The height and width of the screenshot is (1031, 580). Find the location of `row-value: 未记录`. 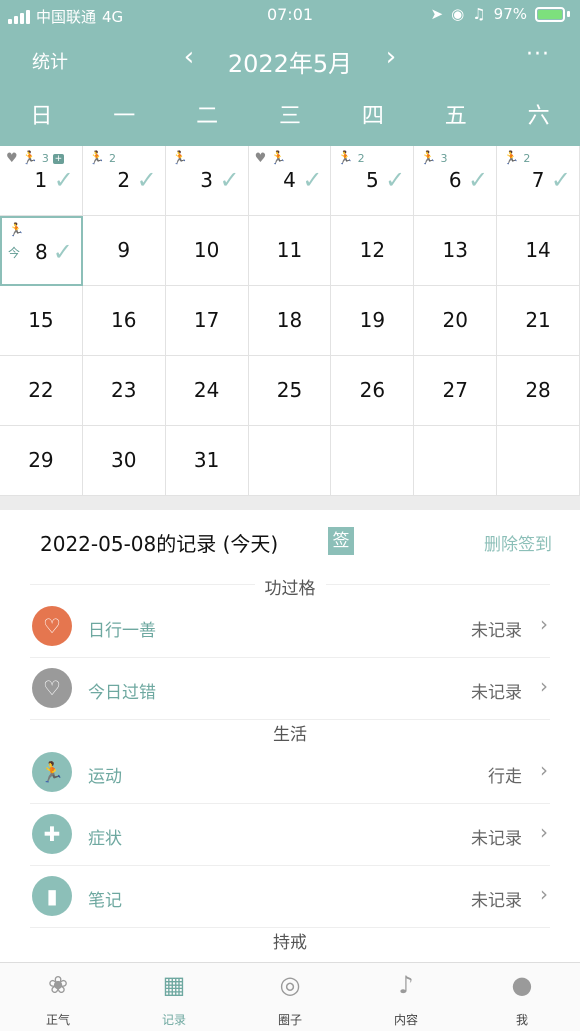

row-value: 未记录 is located at coordinates (496, 839).